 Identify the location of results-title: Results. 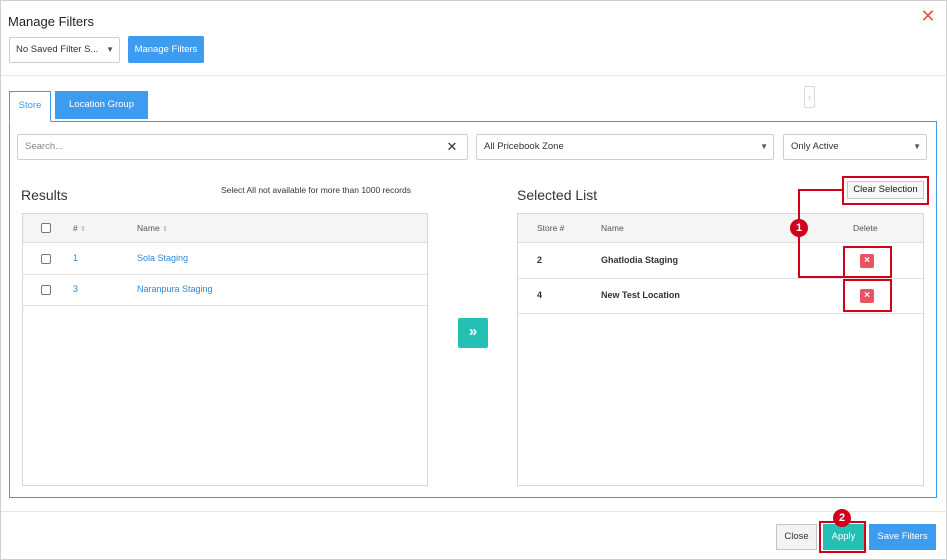
(44, 195).